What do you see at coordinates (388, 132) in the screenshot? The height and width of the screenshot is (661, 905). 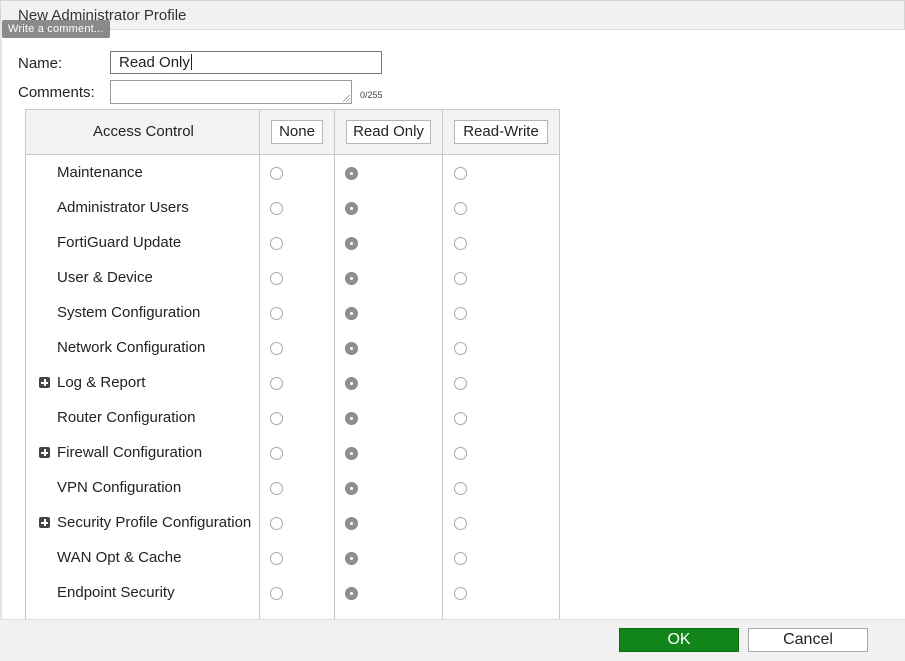 I see `set-all-read-only-button: Read Only` at bounding box center [388, 132].